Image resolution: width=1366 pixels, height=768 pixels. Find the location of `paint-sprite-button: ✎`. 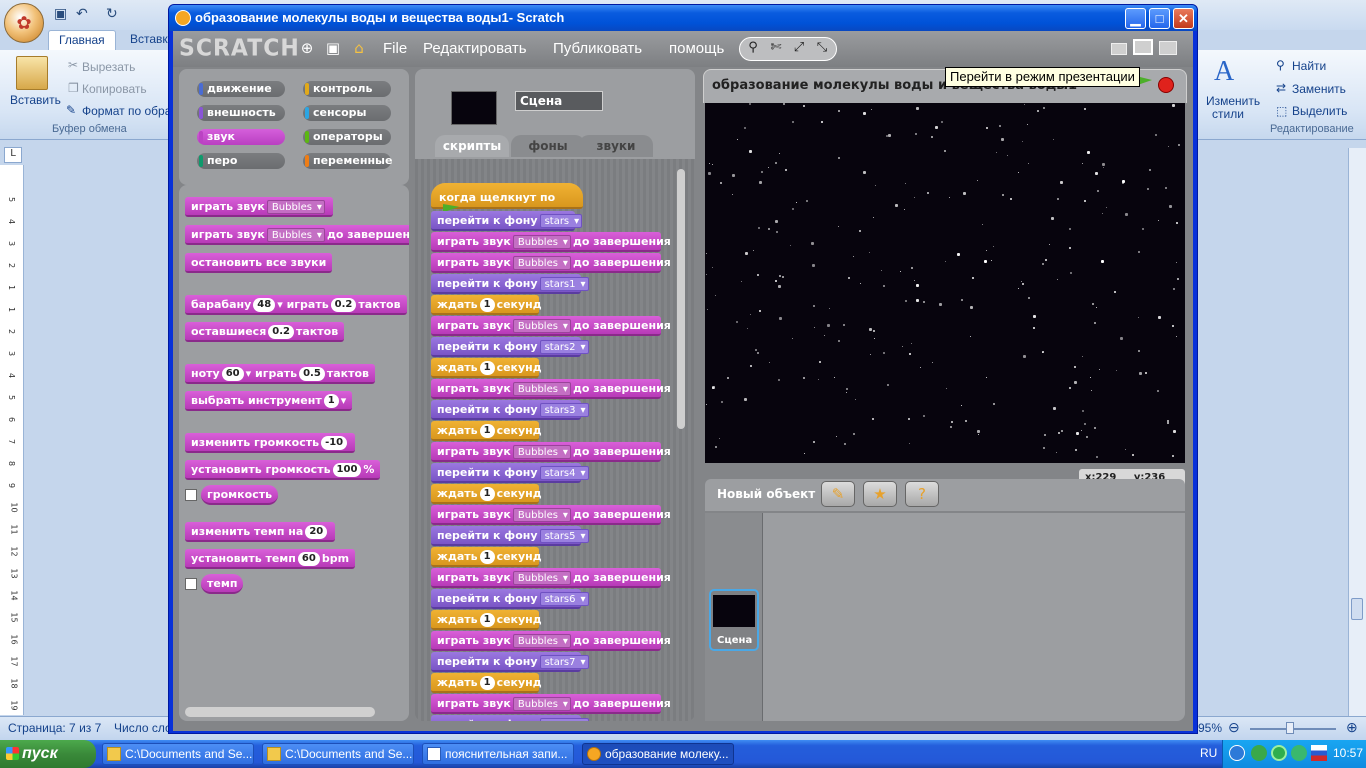

paint-sprite-button: ✎ is located at coordinates (838, 494).